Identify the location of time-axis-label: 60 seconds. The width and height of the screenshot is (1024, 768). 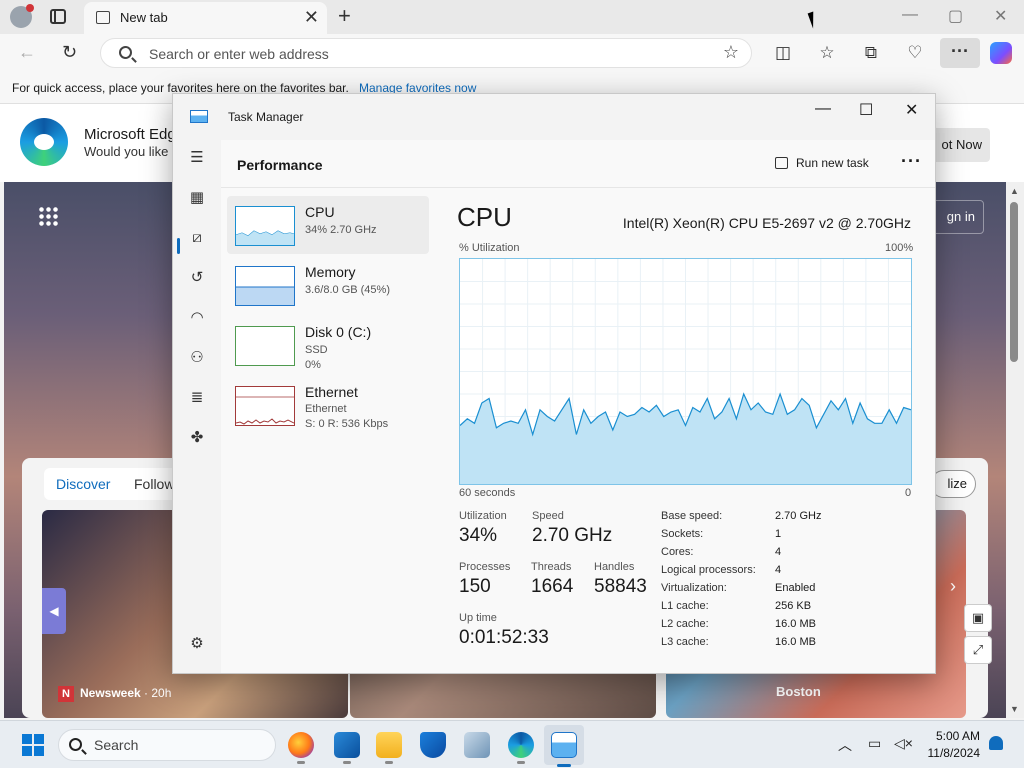
(487, 493).